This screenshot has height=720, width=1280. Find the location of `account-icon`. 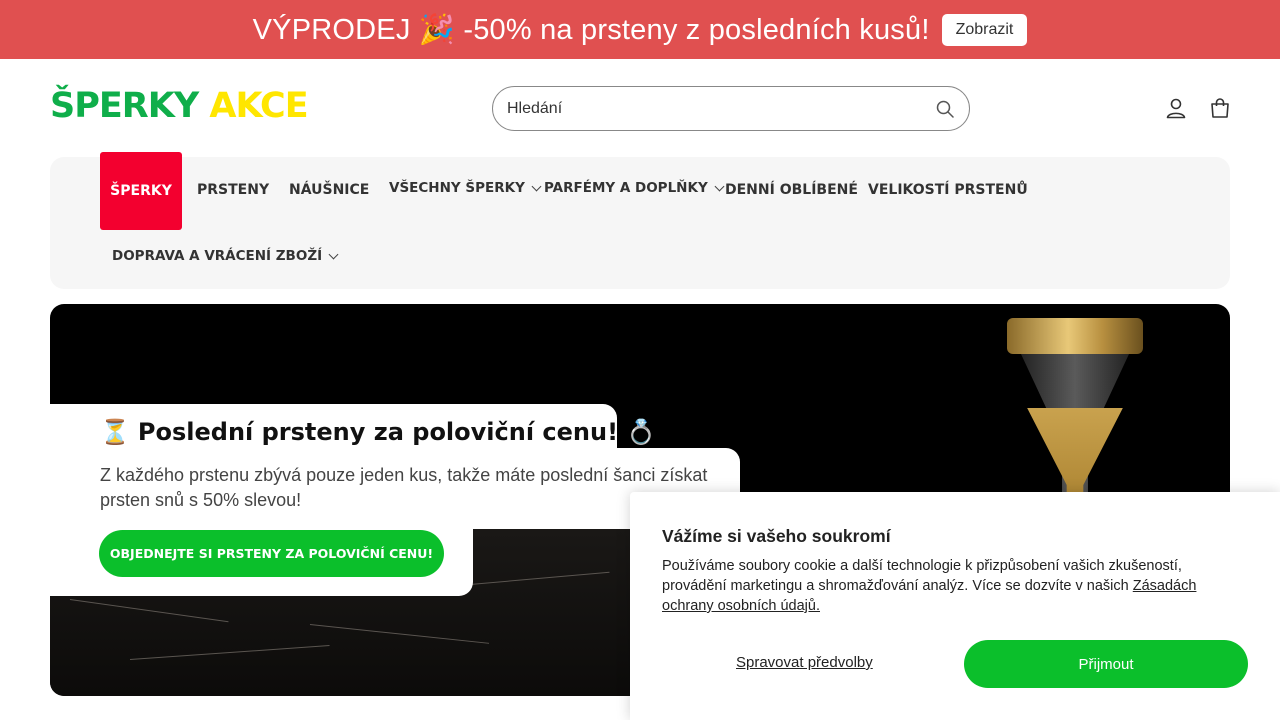

account-icon is located at coordinates (1176, 108).